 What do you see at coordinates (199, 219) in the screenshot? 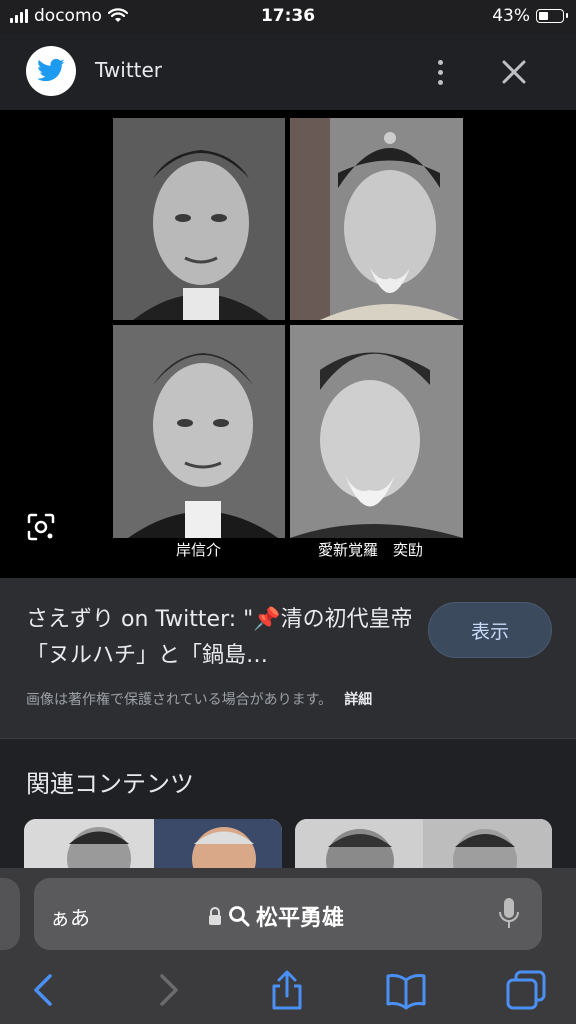
I see `portrait-top-left` at bounding box center [199, 219].